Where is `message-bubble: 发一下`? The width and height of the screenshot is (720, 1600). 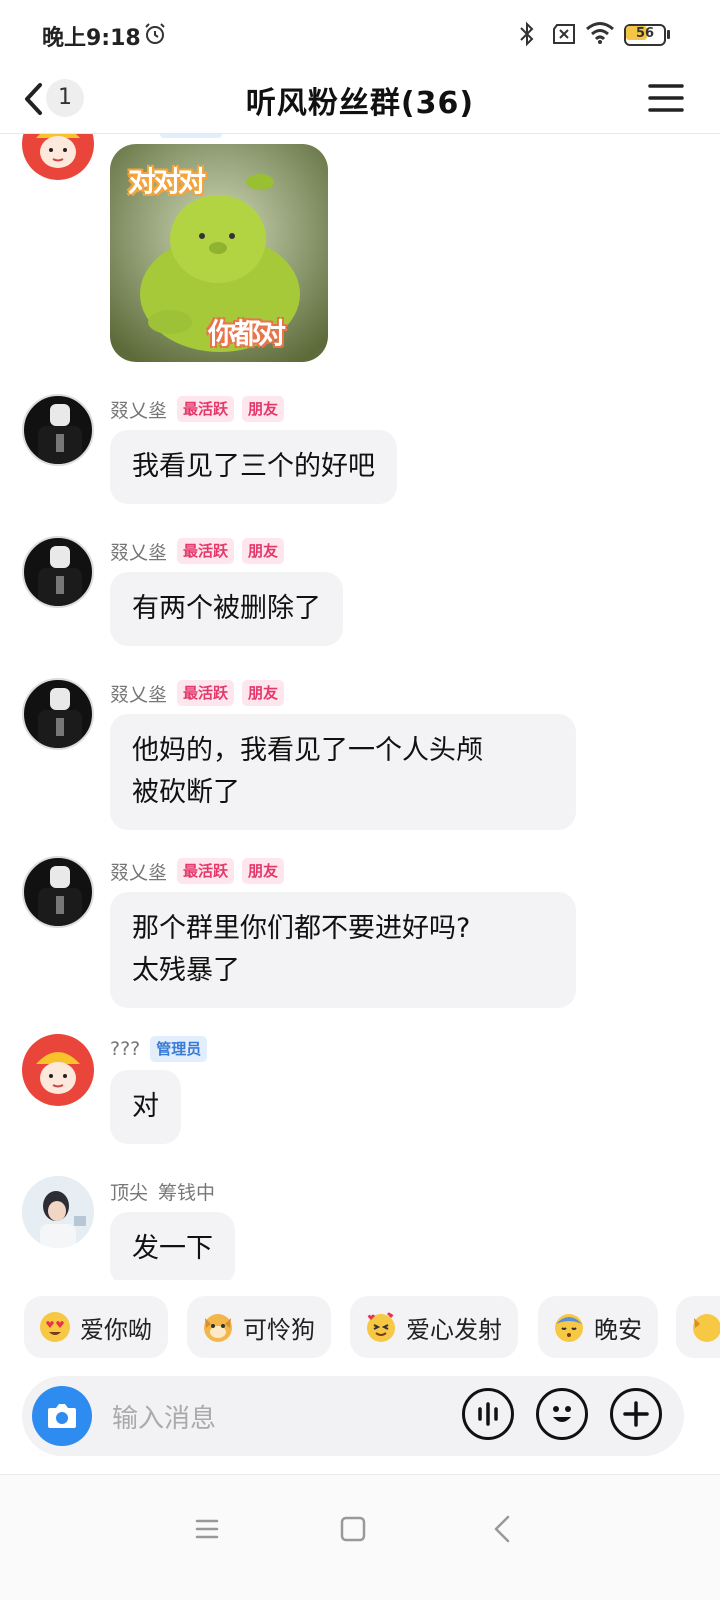
message-bubble: 发一下 is located at coordinates (172, 1246).